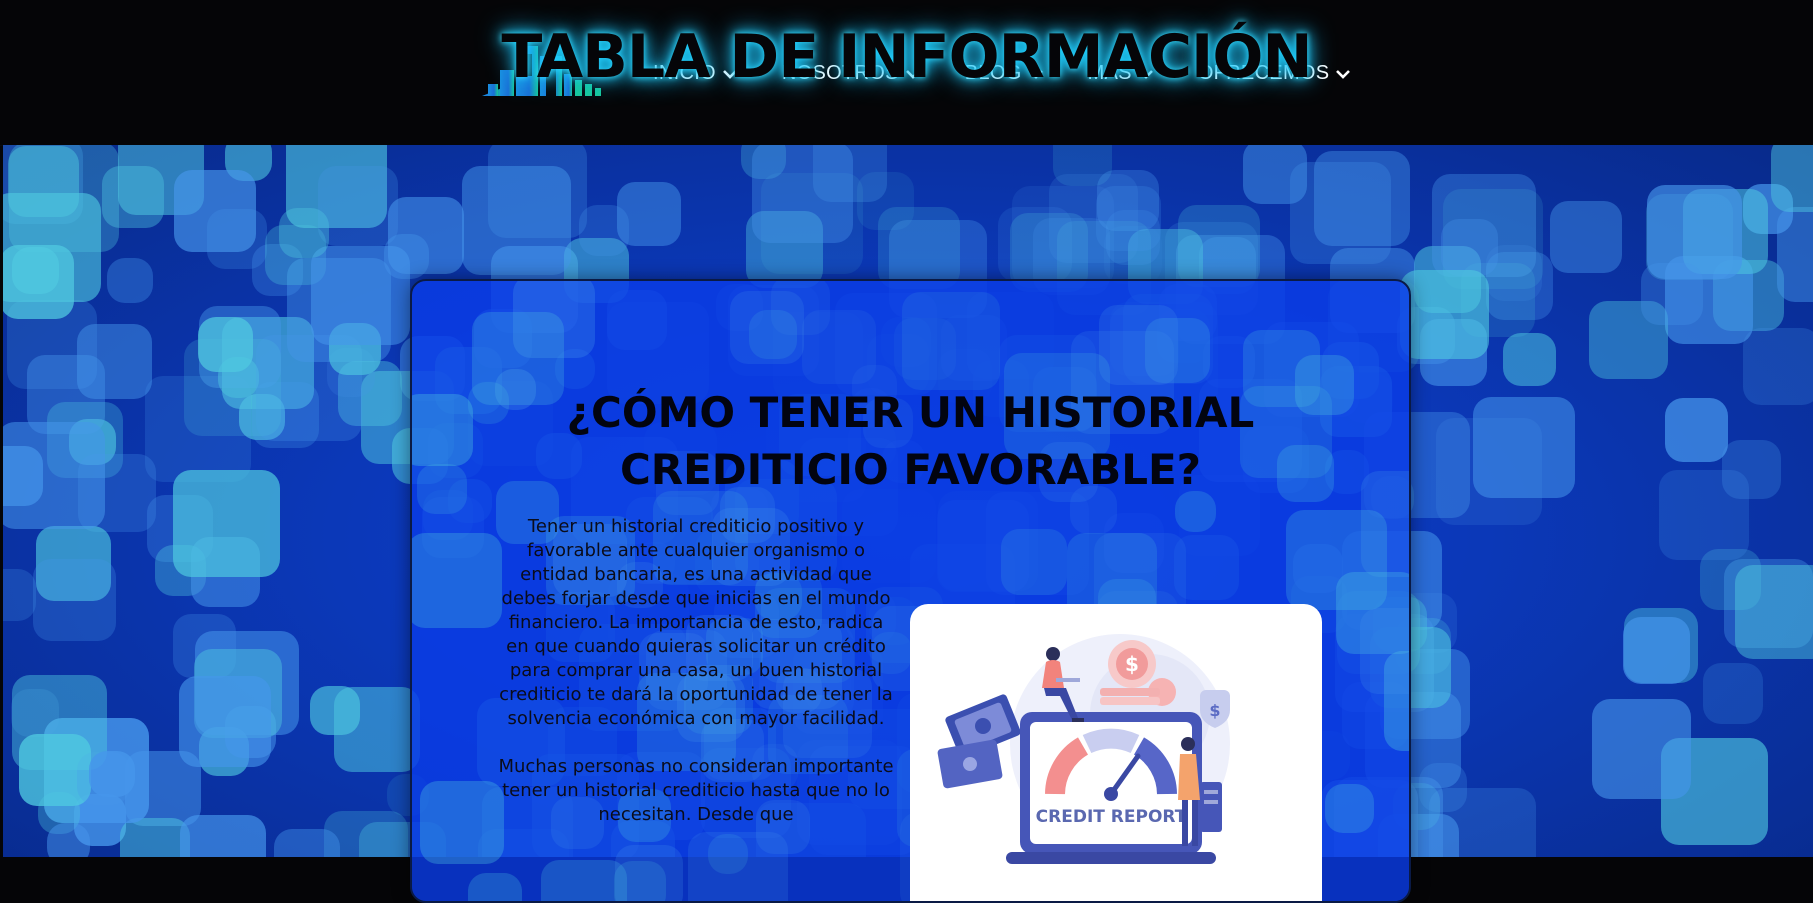 The height and width of the screenshot is (903, 1813). Describe the element at coordinates (1111, 817) in the screenshot. I see `credit-report-label: CREDIT REPORT` at that location.